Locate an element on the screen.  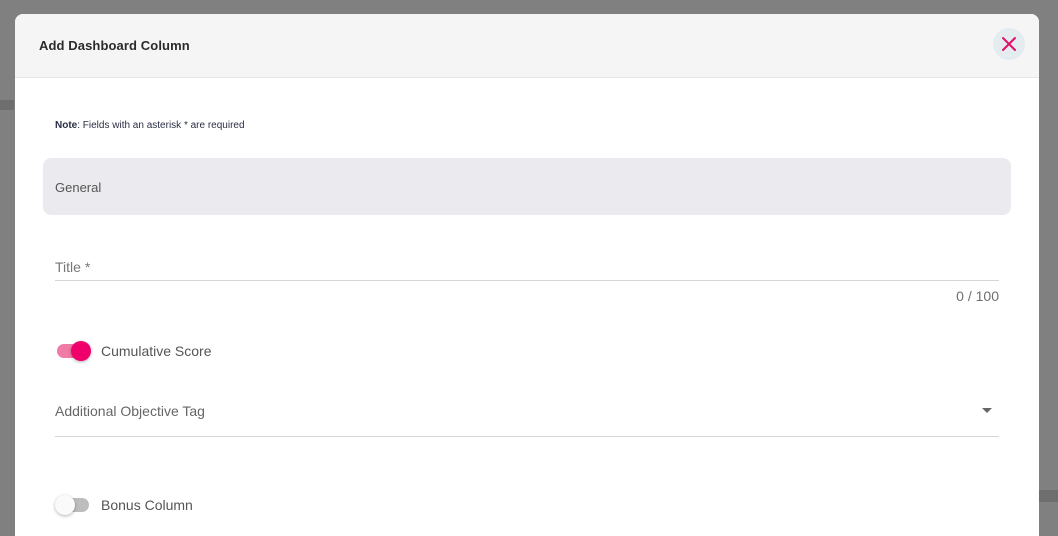
bonus-column-label: Bonus Column is located at coordinates (147, 505).